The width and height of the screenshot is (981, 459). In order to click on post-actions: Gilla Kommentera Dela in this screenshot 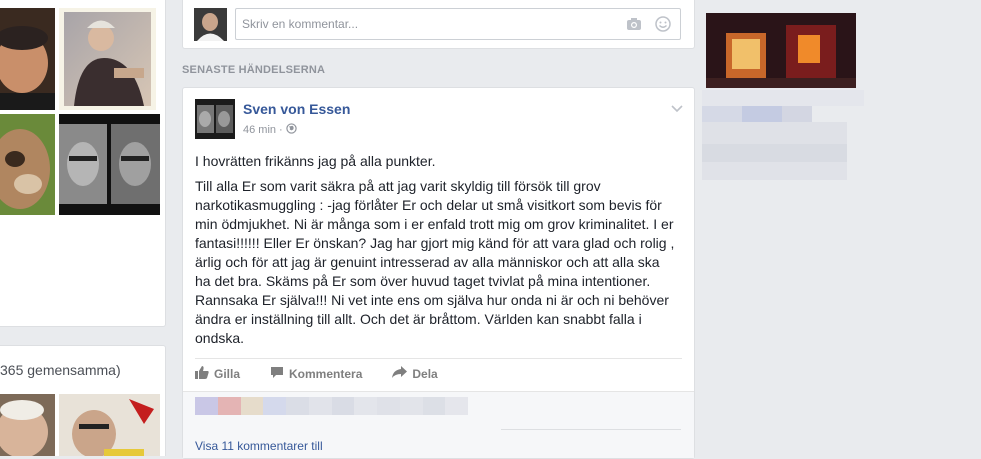, I will do `click(331, 374)`.